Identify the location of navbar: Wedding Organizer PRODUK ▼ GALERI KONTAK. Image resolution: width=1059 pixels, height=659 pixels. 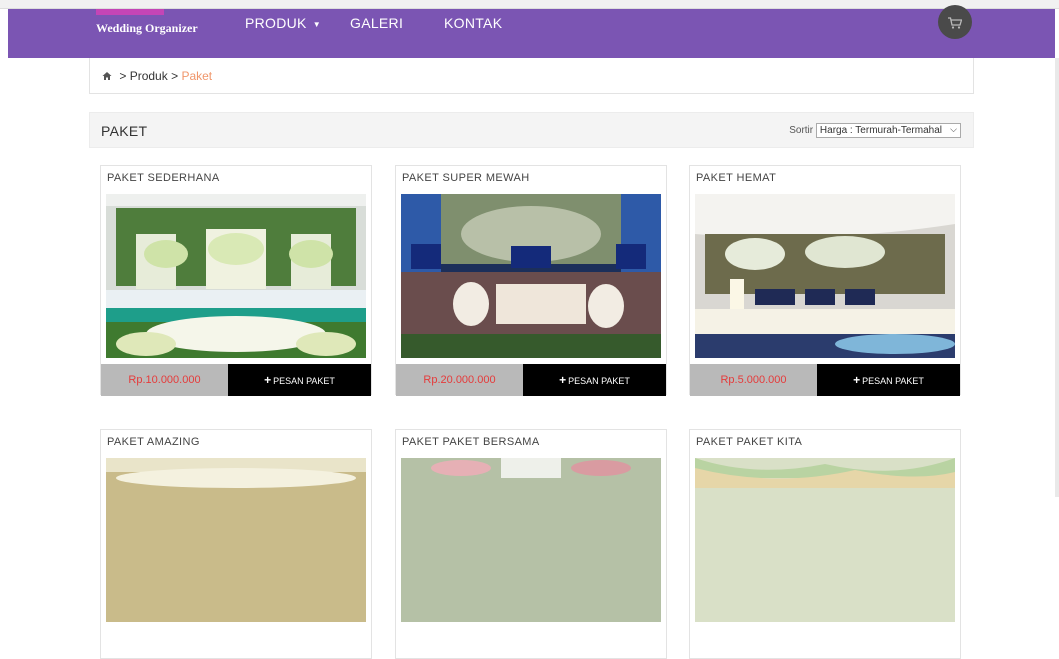
(531, 31).